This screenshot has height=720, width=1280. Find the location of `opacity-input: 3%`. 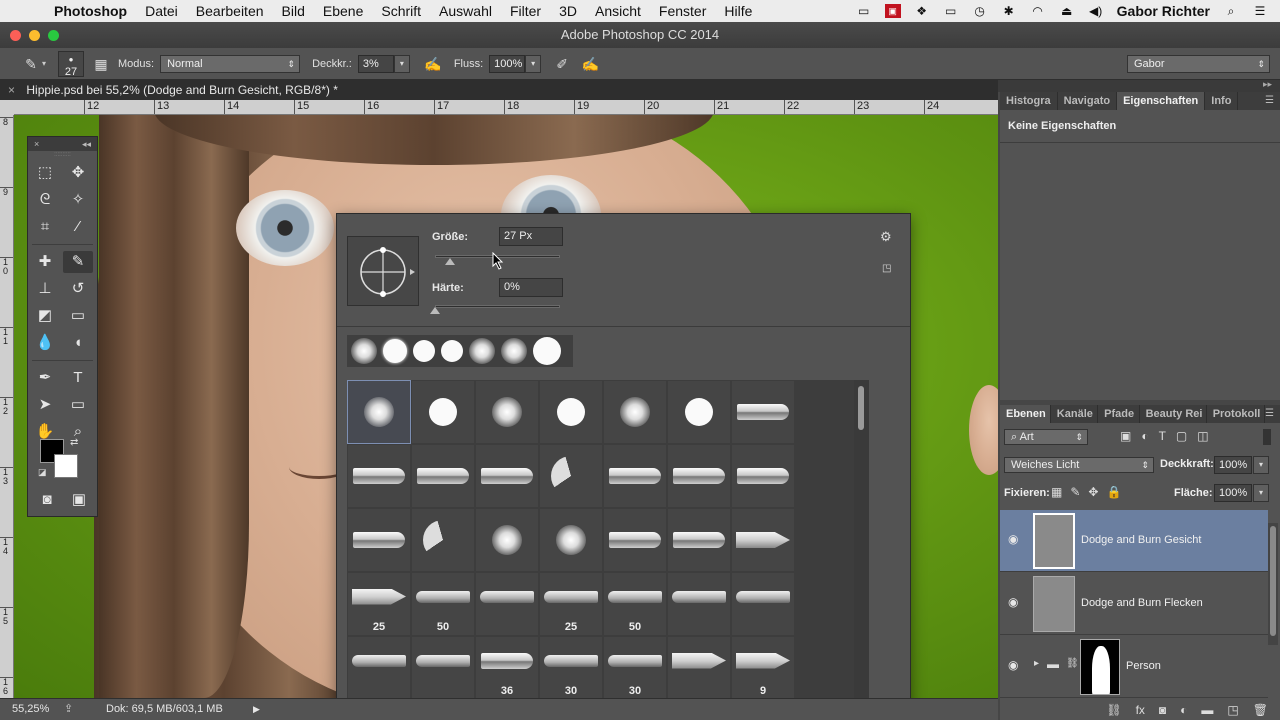

opacity-input: 3% is located at coordinates (375, 63).